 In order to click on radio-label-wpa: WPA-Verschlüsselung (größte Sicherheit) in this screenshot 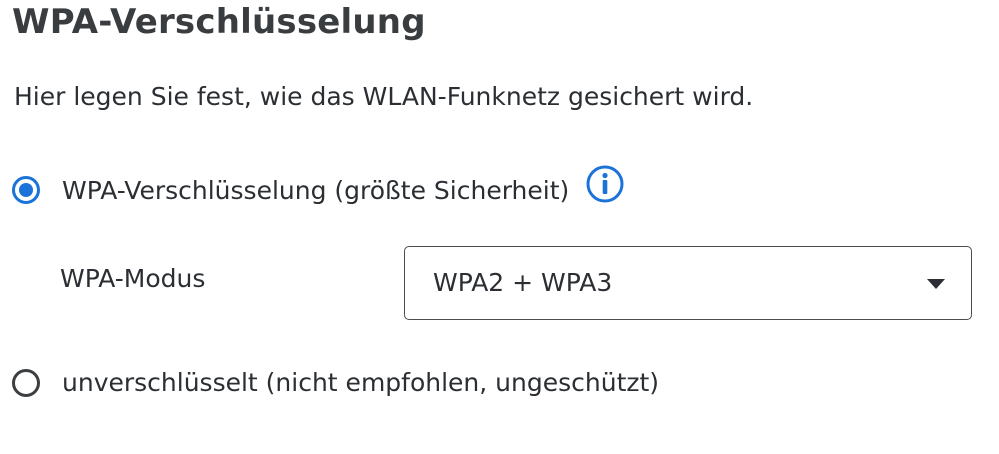, I will do `click(316, 190)`.